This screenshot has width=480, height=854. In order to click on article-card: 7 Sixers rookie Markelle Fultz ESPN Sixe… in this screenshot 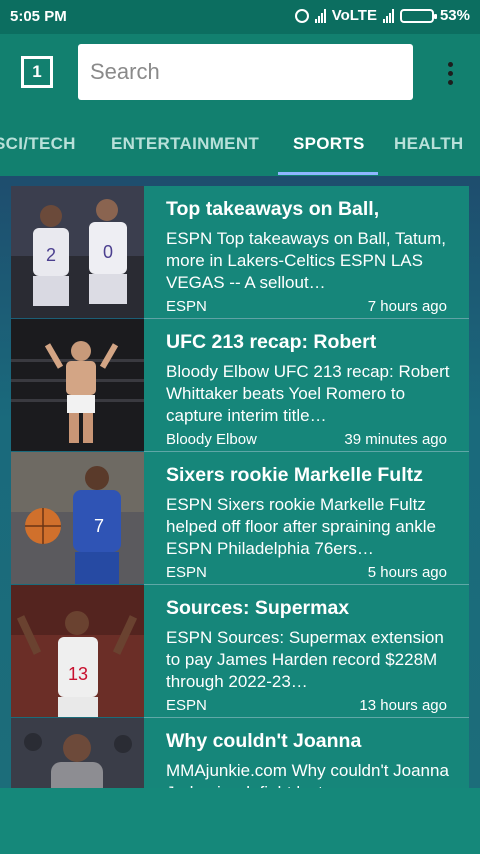, I will do `click(240, 518)`.